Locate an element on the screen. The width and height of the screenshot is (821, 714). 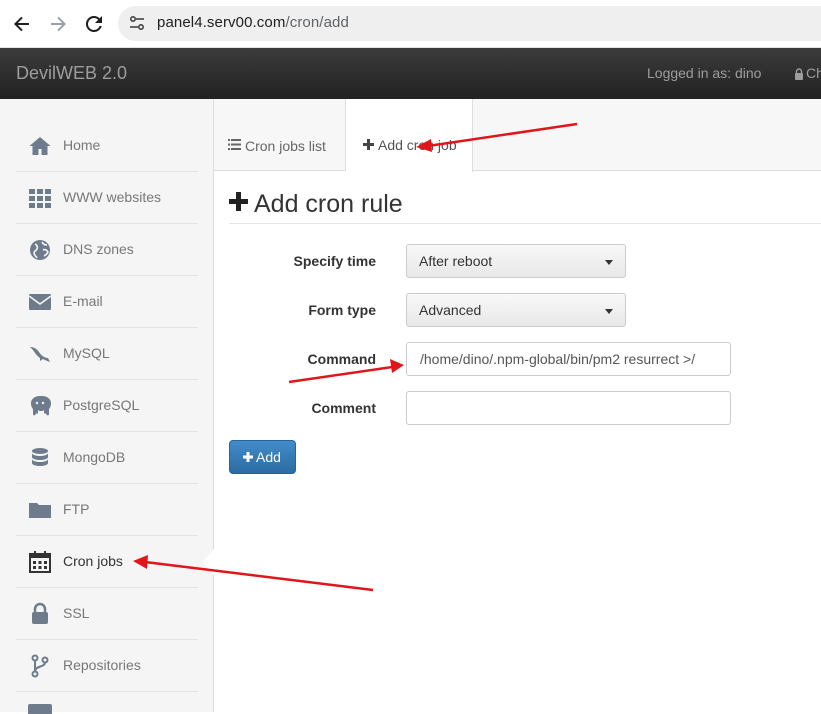
specify-time-select: After reboot is located at coordinates (516, 261).